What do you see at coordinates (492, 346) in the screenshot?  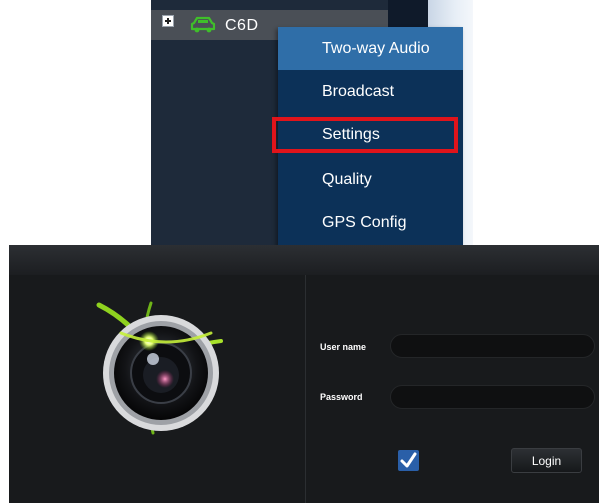 I see `username-field` at bounding box center [492, 346].